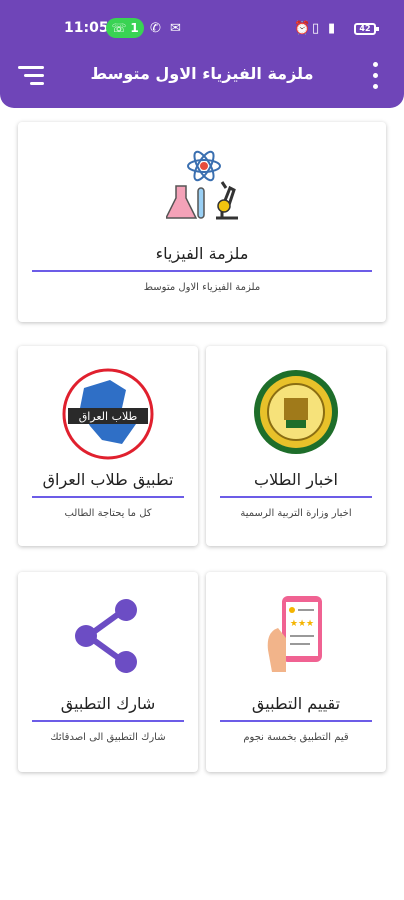  What do you see at coordinates (296, 412) in the screenshot?
I see `ministry-logo-icon` at bounding box center [296, 412].